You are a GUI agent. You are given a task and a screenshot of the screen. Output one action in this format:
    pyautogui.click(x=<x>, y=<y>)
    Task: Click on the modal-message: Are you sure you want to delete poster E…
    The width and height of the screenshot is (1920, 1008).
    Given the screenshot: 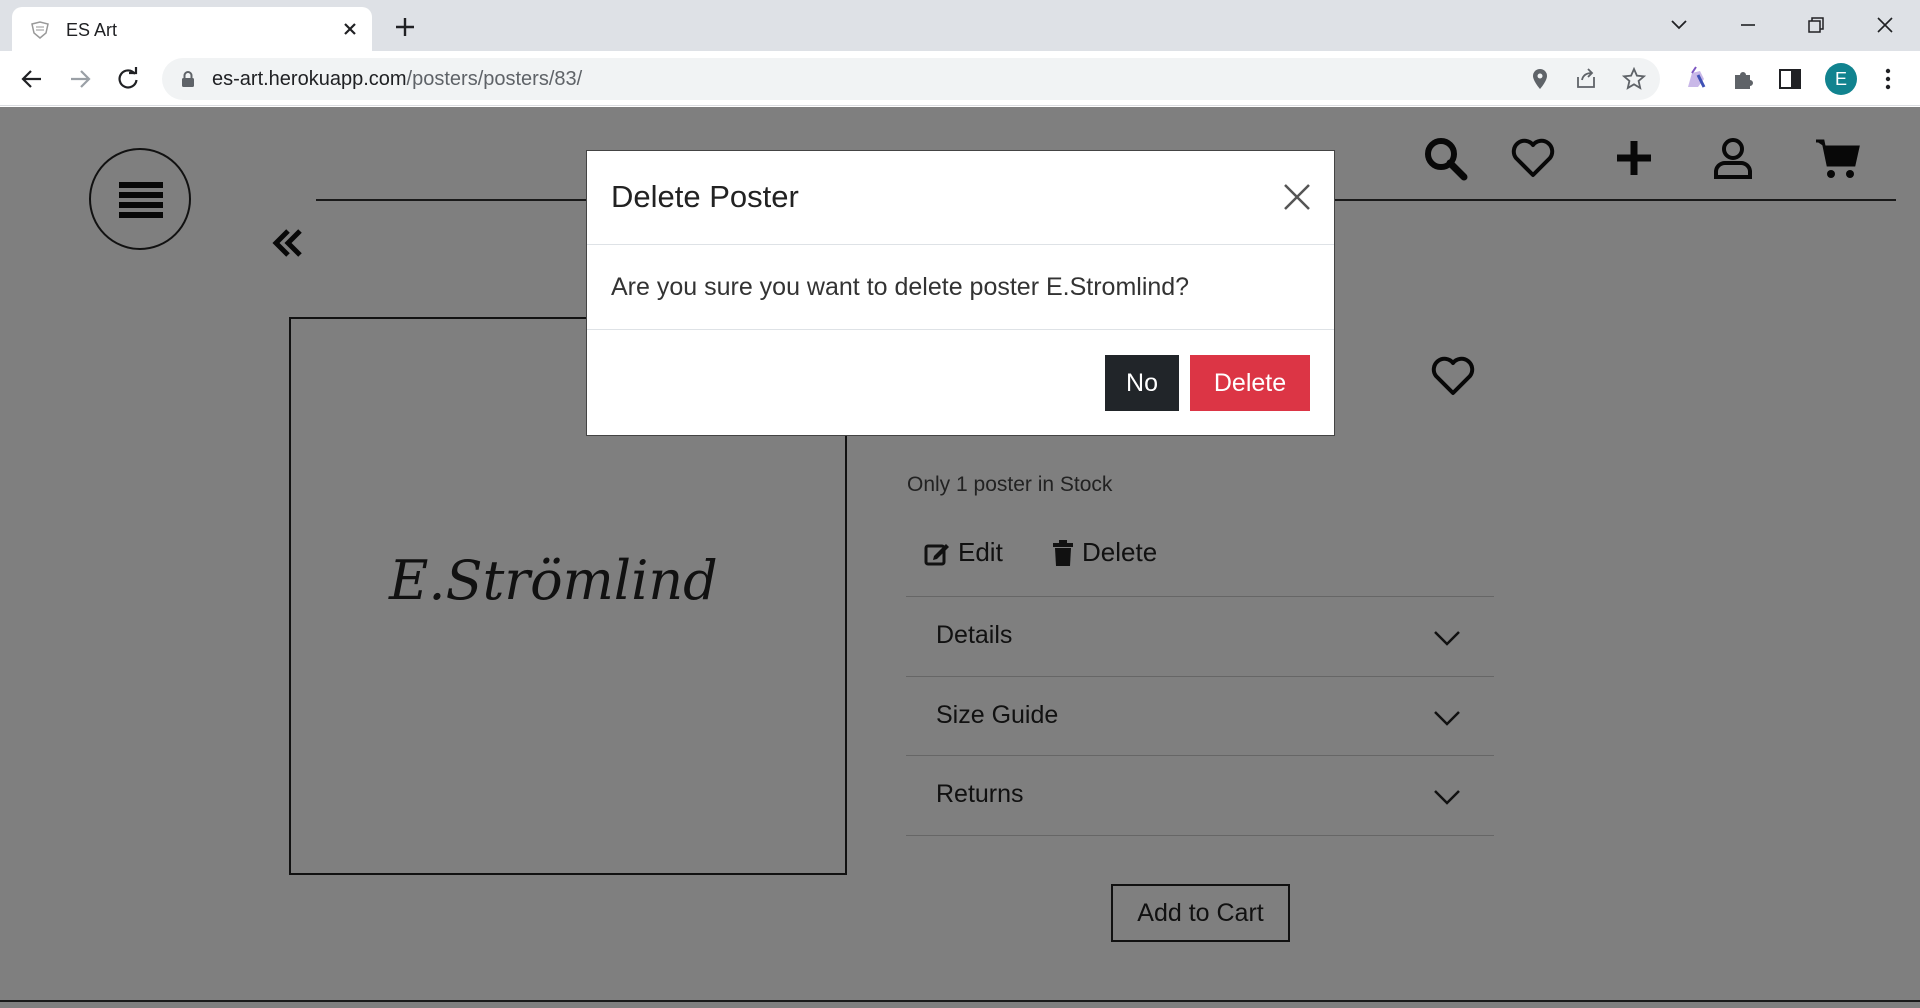 What is the action you would take?
    pyautogui.click(x=900, y=287)
    